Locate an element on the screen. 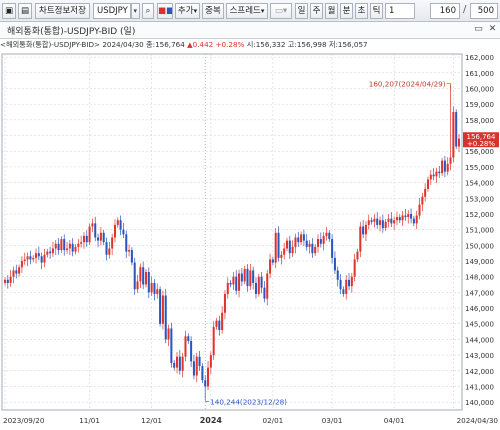  y-tick-label: 160,000 is located at coordinates (479, 90).